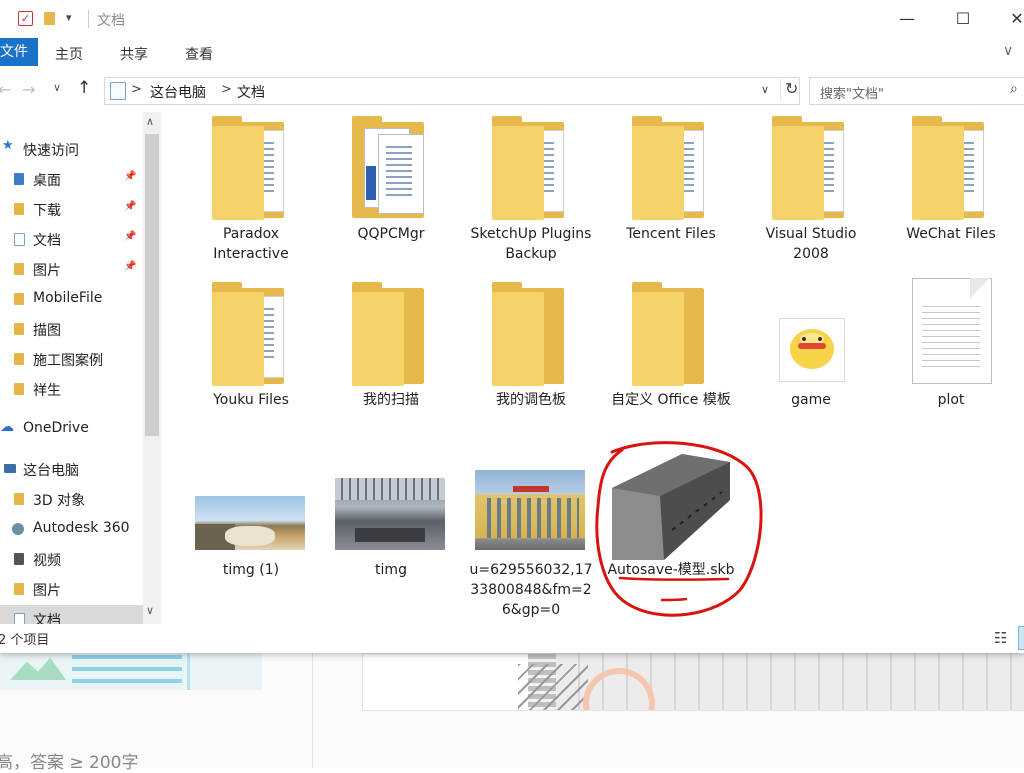 This screenshot has width=1024, height=773. What do you see at coordinates (312, 710) in the screenshot?
I see `background-divider` at bounding box center [312, 710].